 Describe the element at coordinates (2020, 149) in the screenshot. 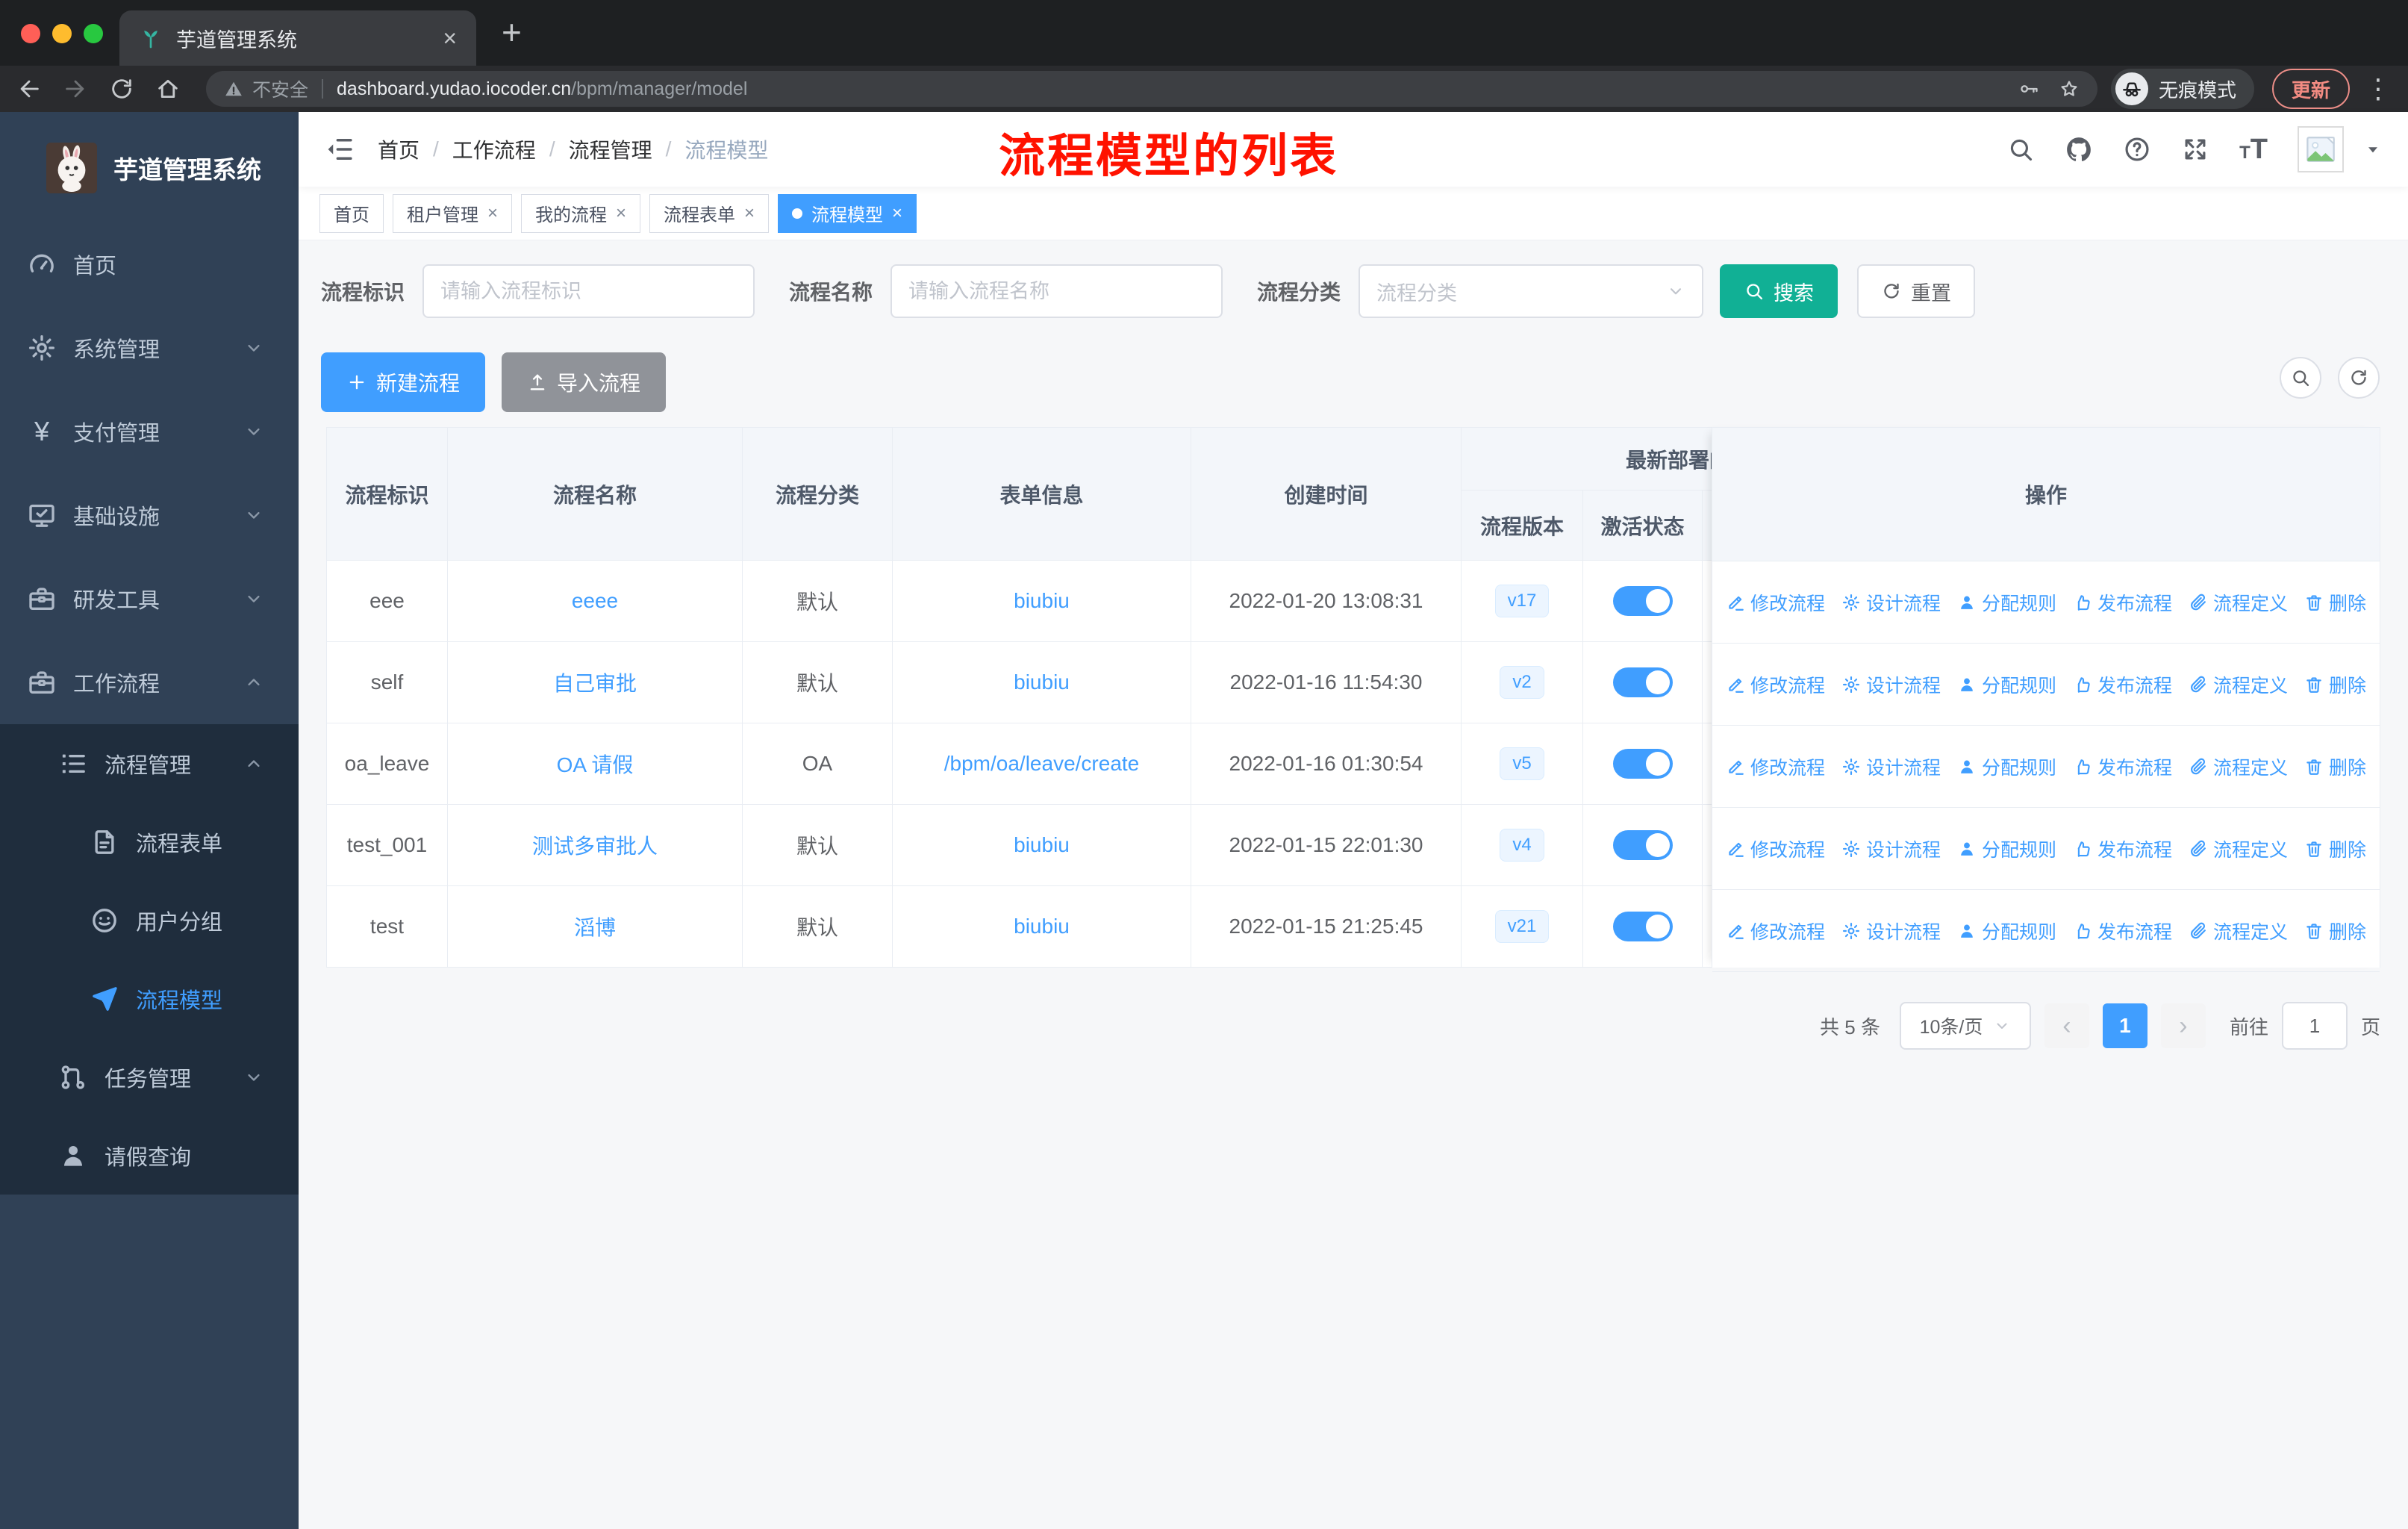

I see `search-icon` at that location.